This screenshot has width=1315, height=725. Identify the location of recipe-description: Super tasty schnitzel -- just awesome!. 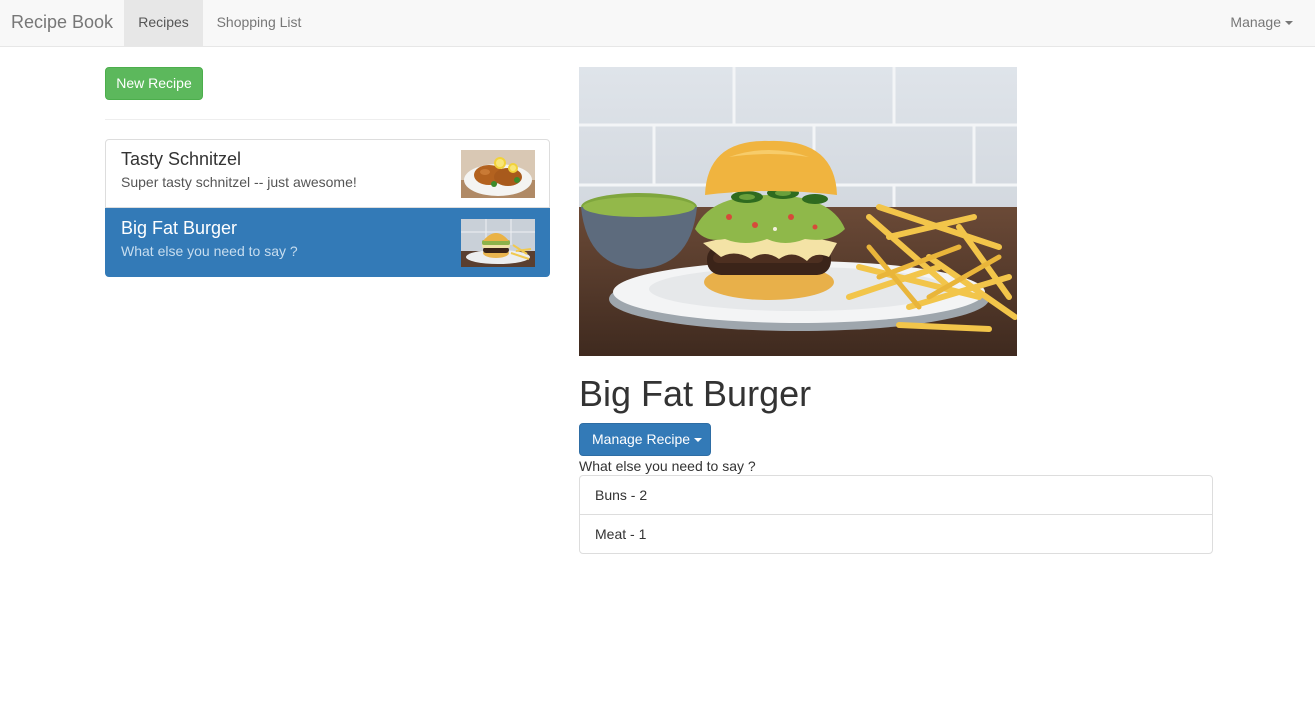
(239, 182).